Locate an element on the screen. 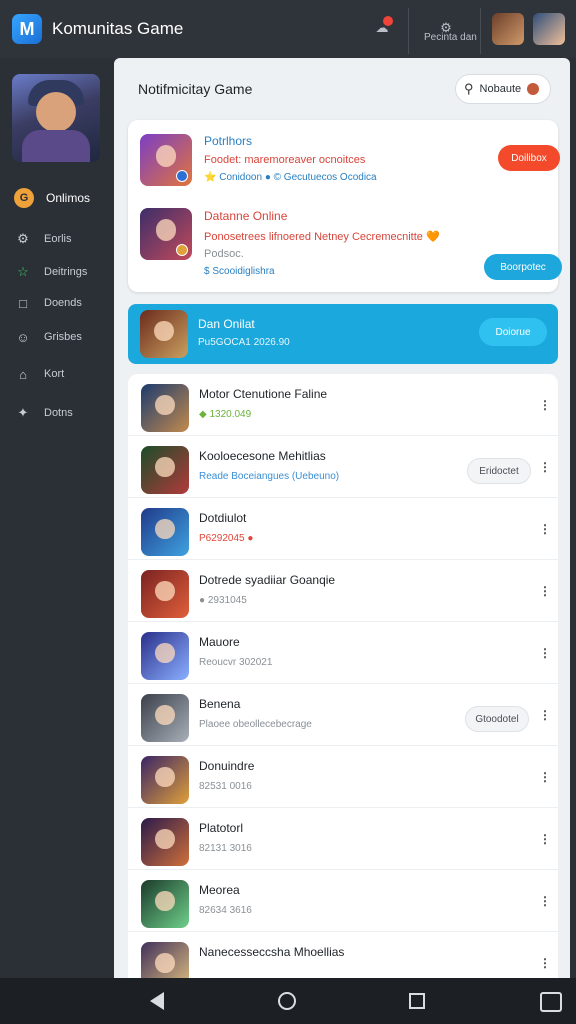  search-icon: ⚲ is located at coordinates (469, 88).